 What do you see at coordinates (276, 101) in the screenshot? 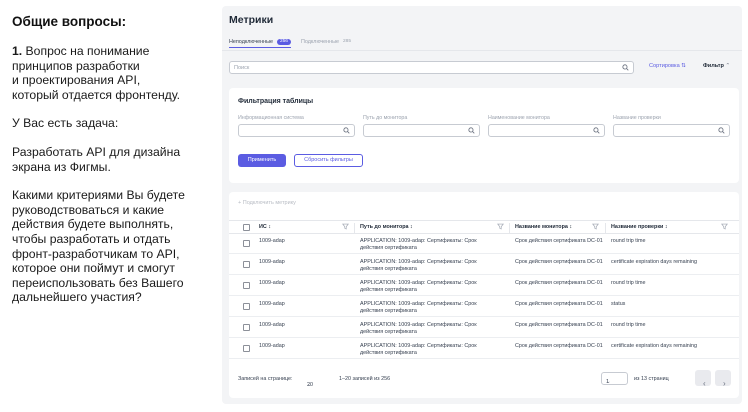
I see `filter-title: Фильтрация таблицы` at bounding box center [276, 101].